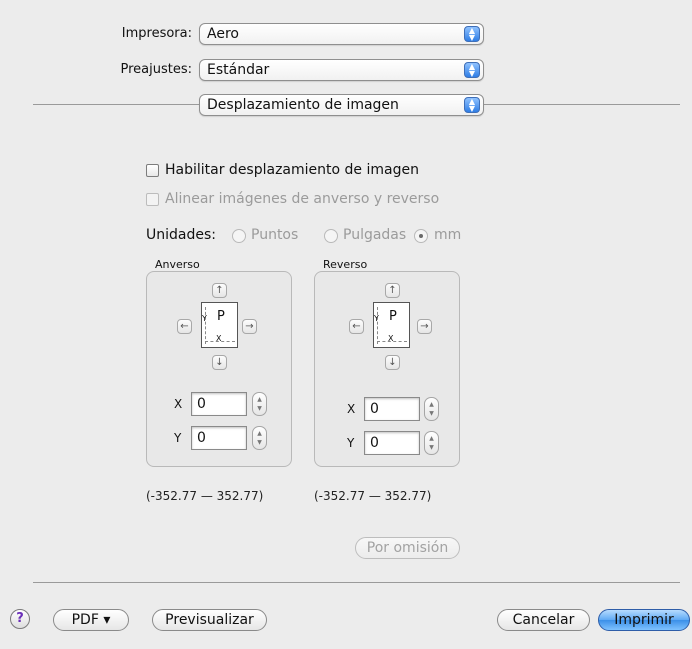 This screenshot has width=692, height=649. I want to click on separator-right, so click(582, 104).